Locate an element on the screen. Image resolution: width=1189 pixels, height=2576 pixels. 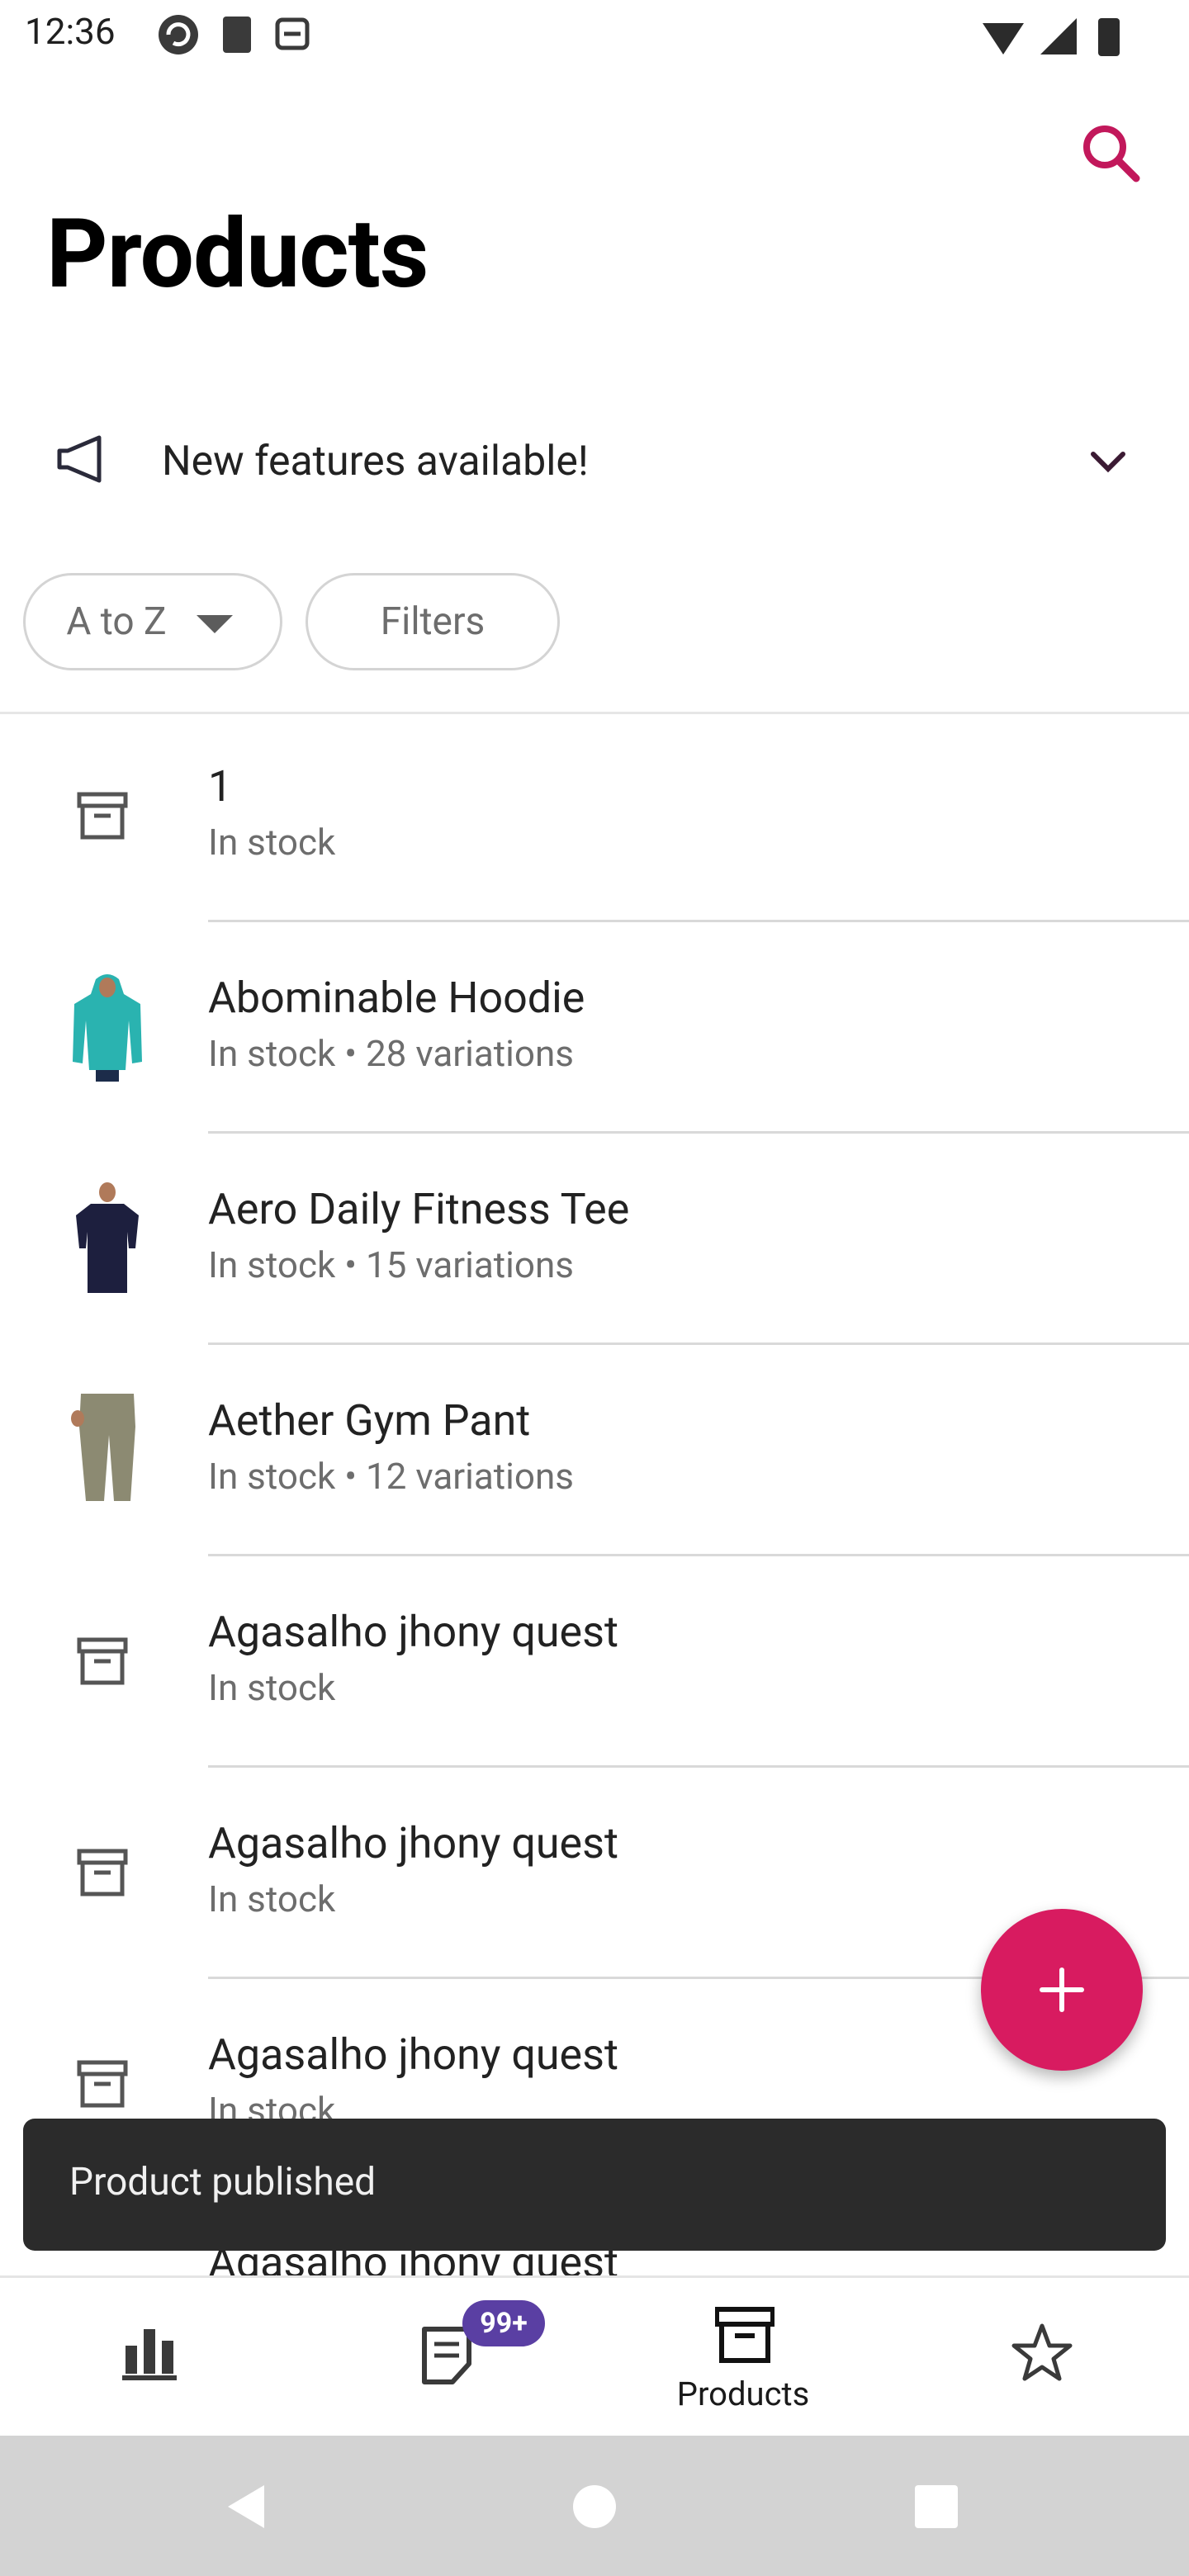
nav-label-products: Products is located at coordinates (743, 2394).